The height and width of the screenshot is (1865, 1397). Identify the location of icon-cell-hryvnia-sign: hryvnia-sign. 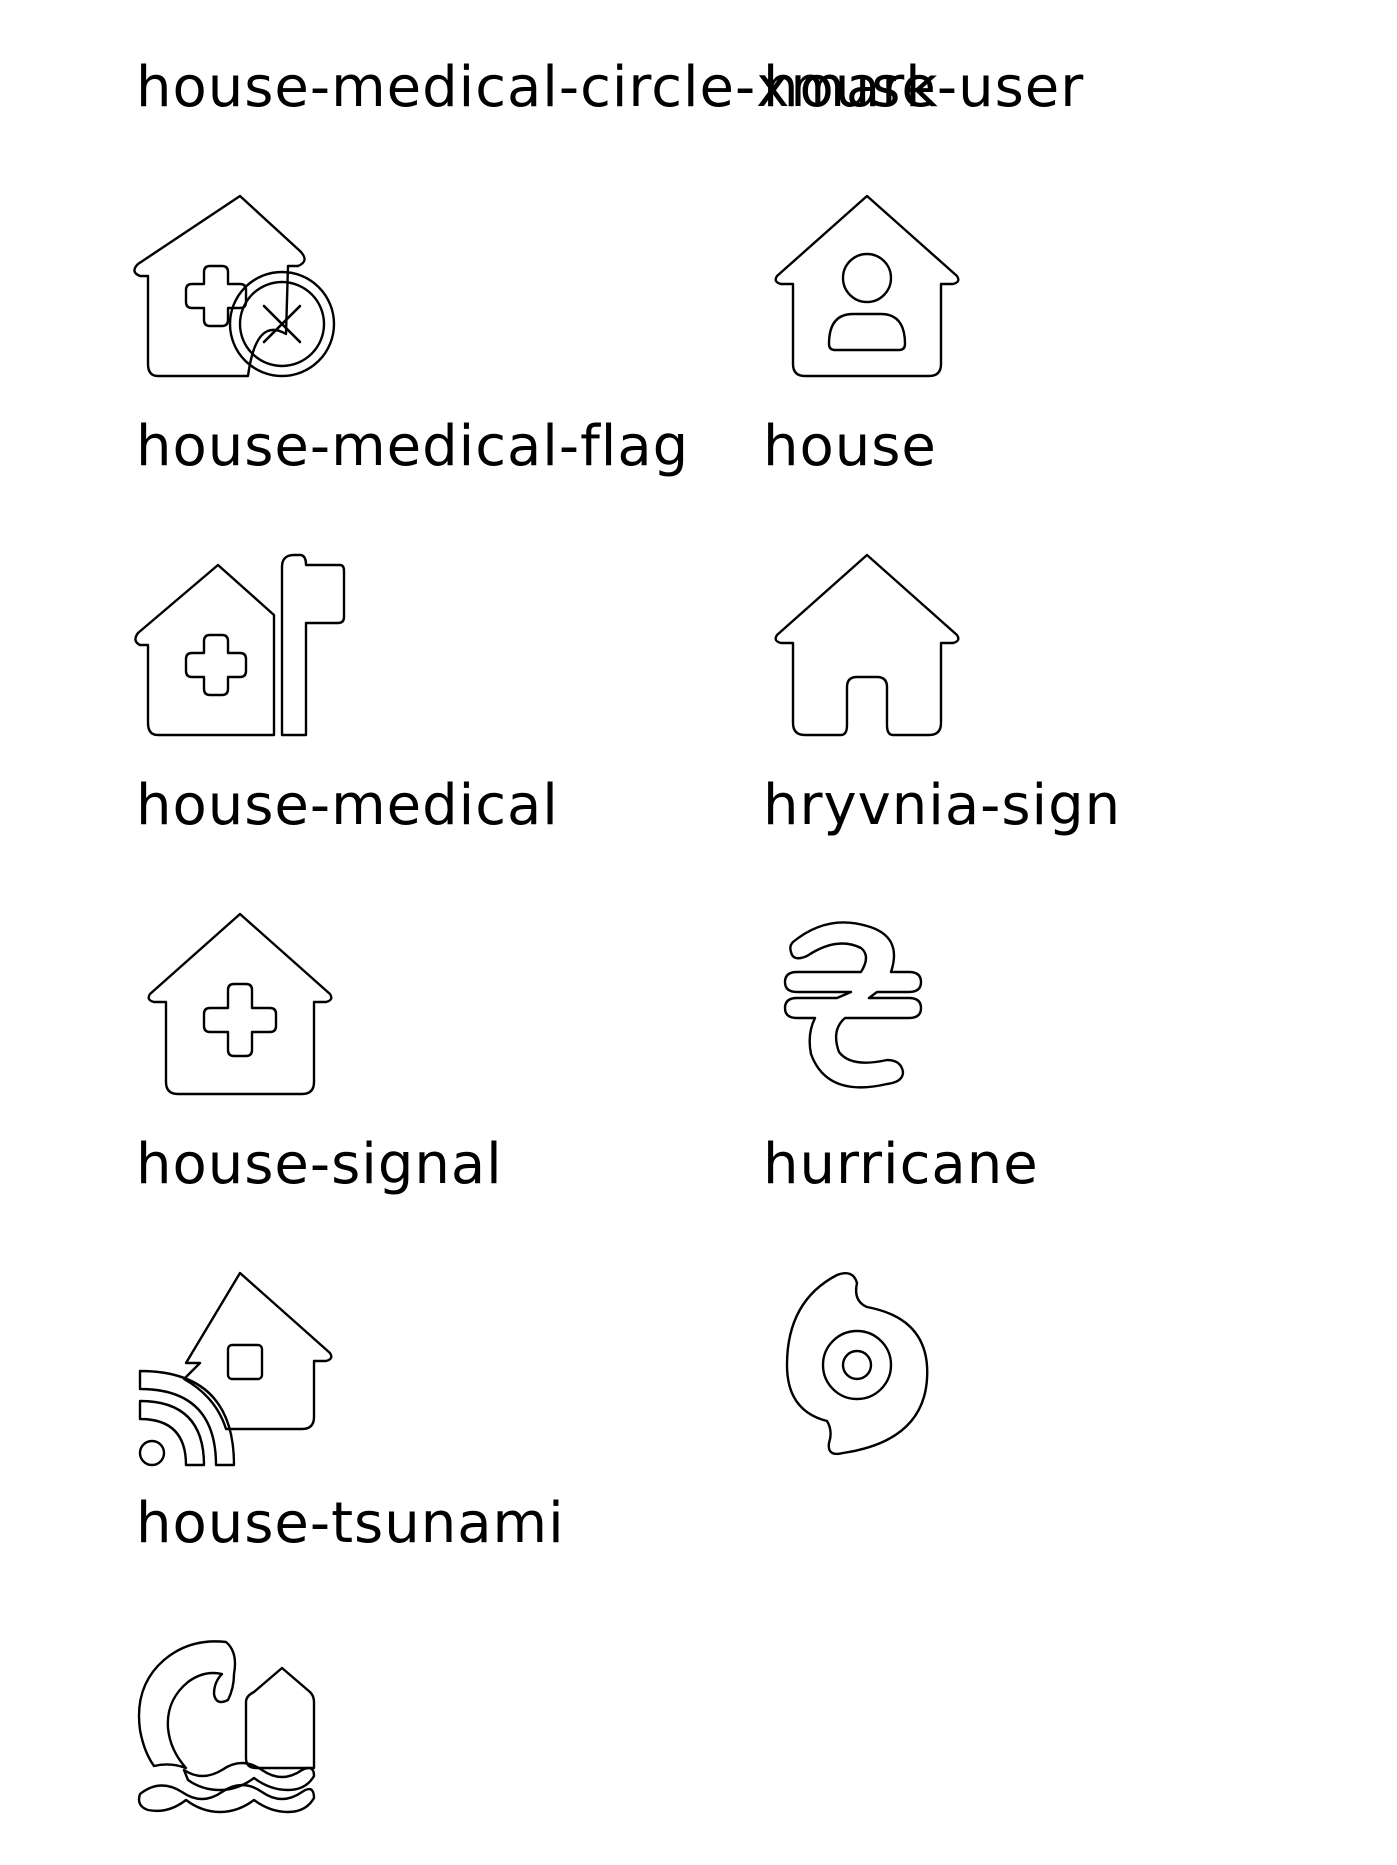
(1080, 932).